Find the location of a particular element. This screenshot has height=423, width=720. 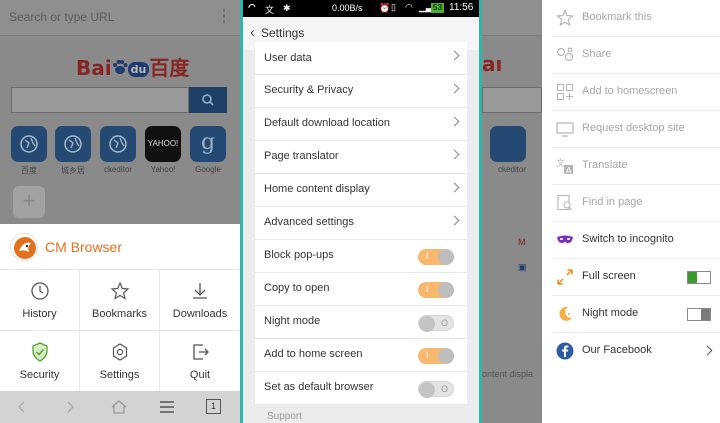

bluetooth-icon: ✱ is located at coordinates (287, 8).